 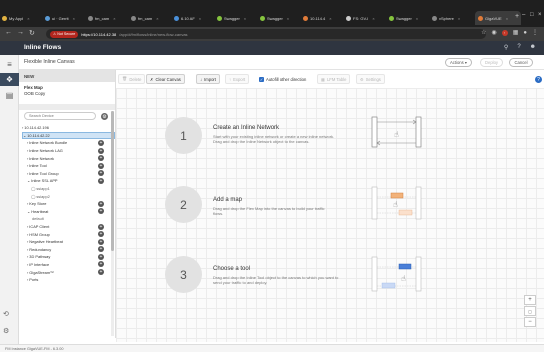 I want to click on browser-menu-icon: ⋮, so click(x=535, y=32).